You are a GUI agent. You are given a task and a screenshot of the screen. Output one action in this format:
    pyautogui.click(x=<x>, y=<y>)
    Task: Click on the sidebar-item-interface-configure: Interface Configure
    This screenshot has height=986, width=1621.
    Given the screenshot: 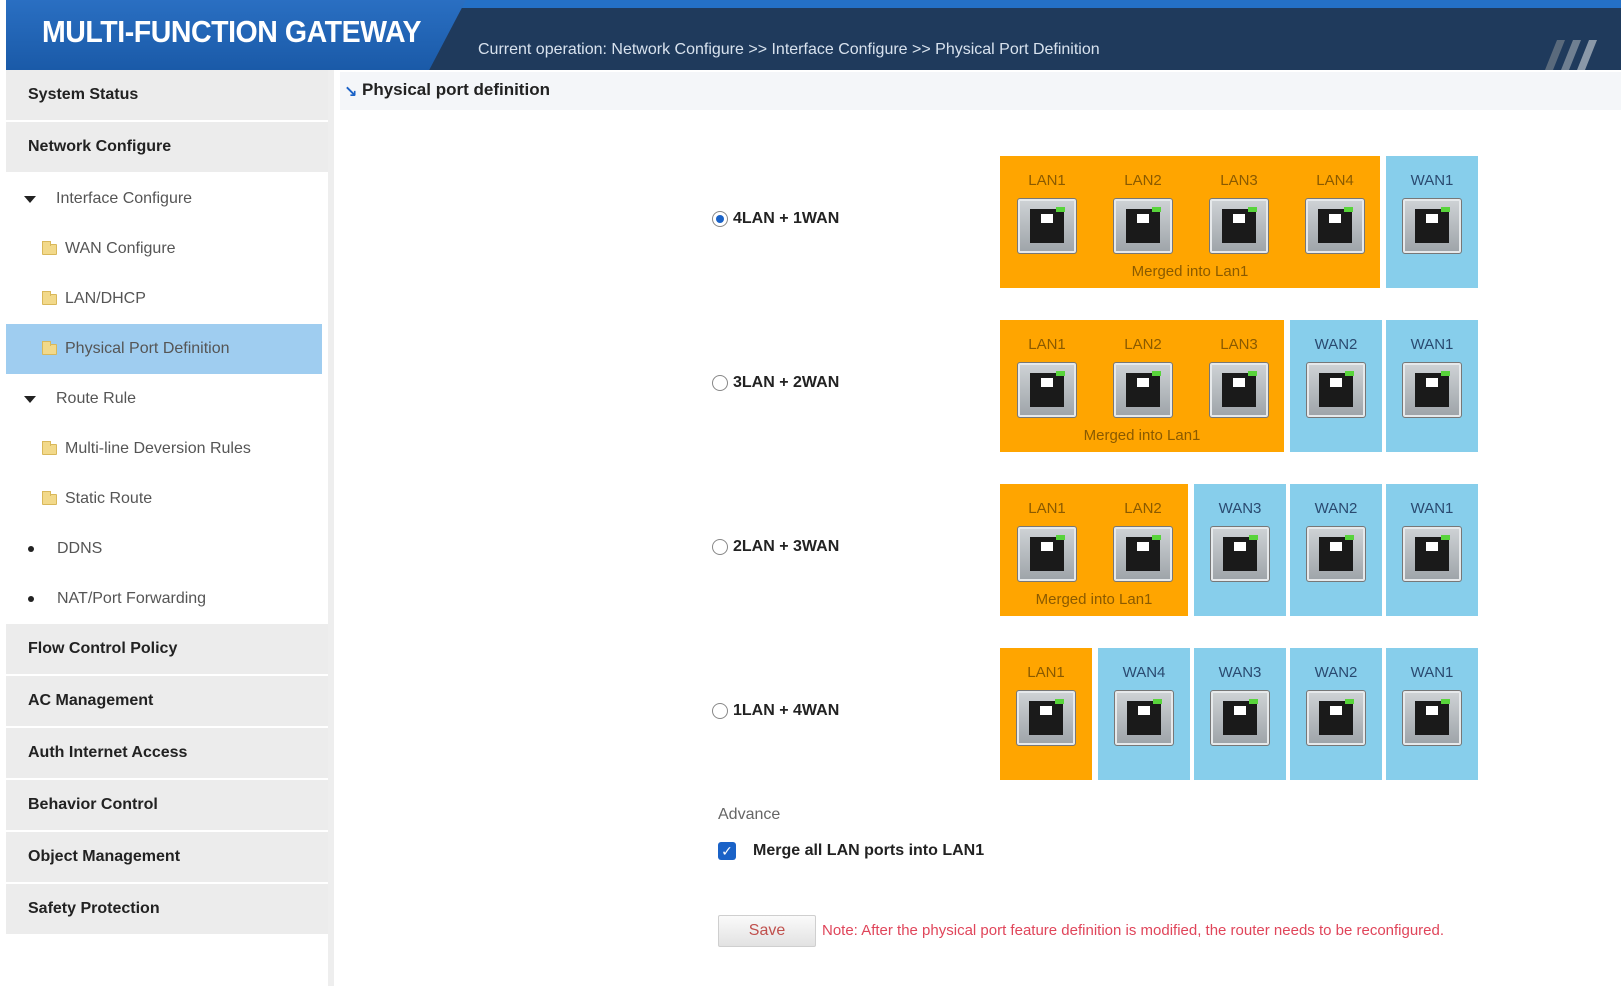 What is the action you would take?
    pyautogui.click(x=167, y=199)
    